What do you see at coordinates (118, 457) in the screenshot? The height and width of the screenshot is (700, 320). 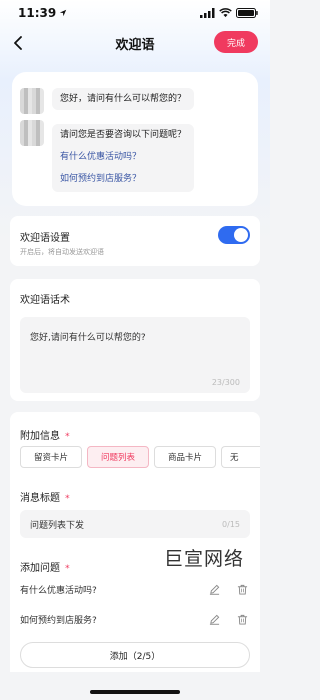 I see `chip-question-list: 问题列表` at bounding box center [118, 457].